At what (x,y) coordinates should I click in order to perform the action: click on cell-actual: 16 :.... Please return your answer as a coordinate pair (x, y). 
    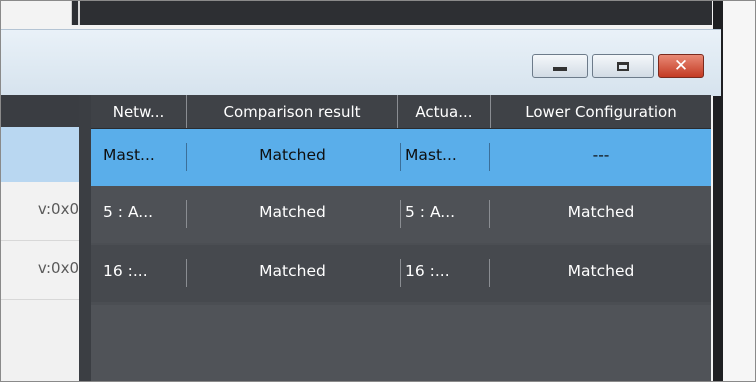
    Looking at the image, I should click on (427, 271).